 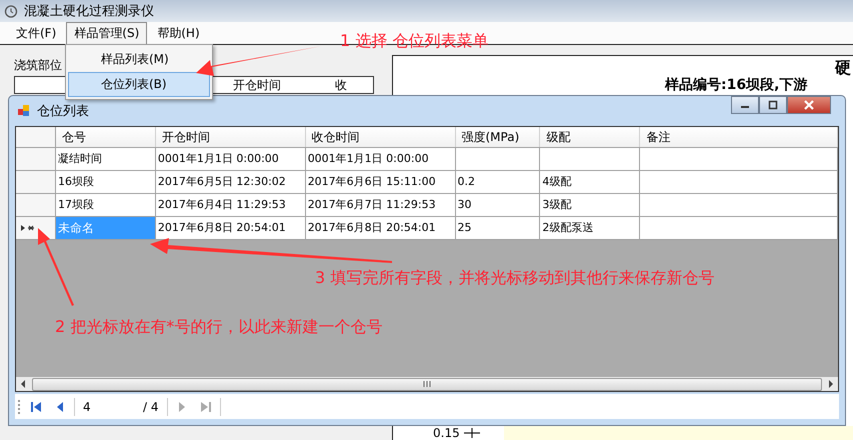 I want to click on table-cell: 凝结时间, so click(x=106, y=159).